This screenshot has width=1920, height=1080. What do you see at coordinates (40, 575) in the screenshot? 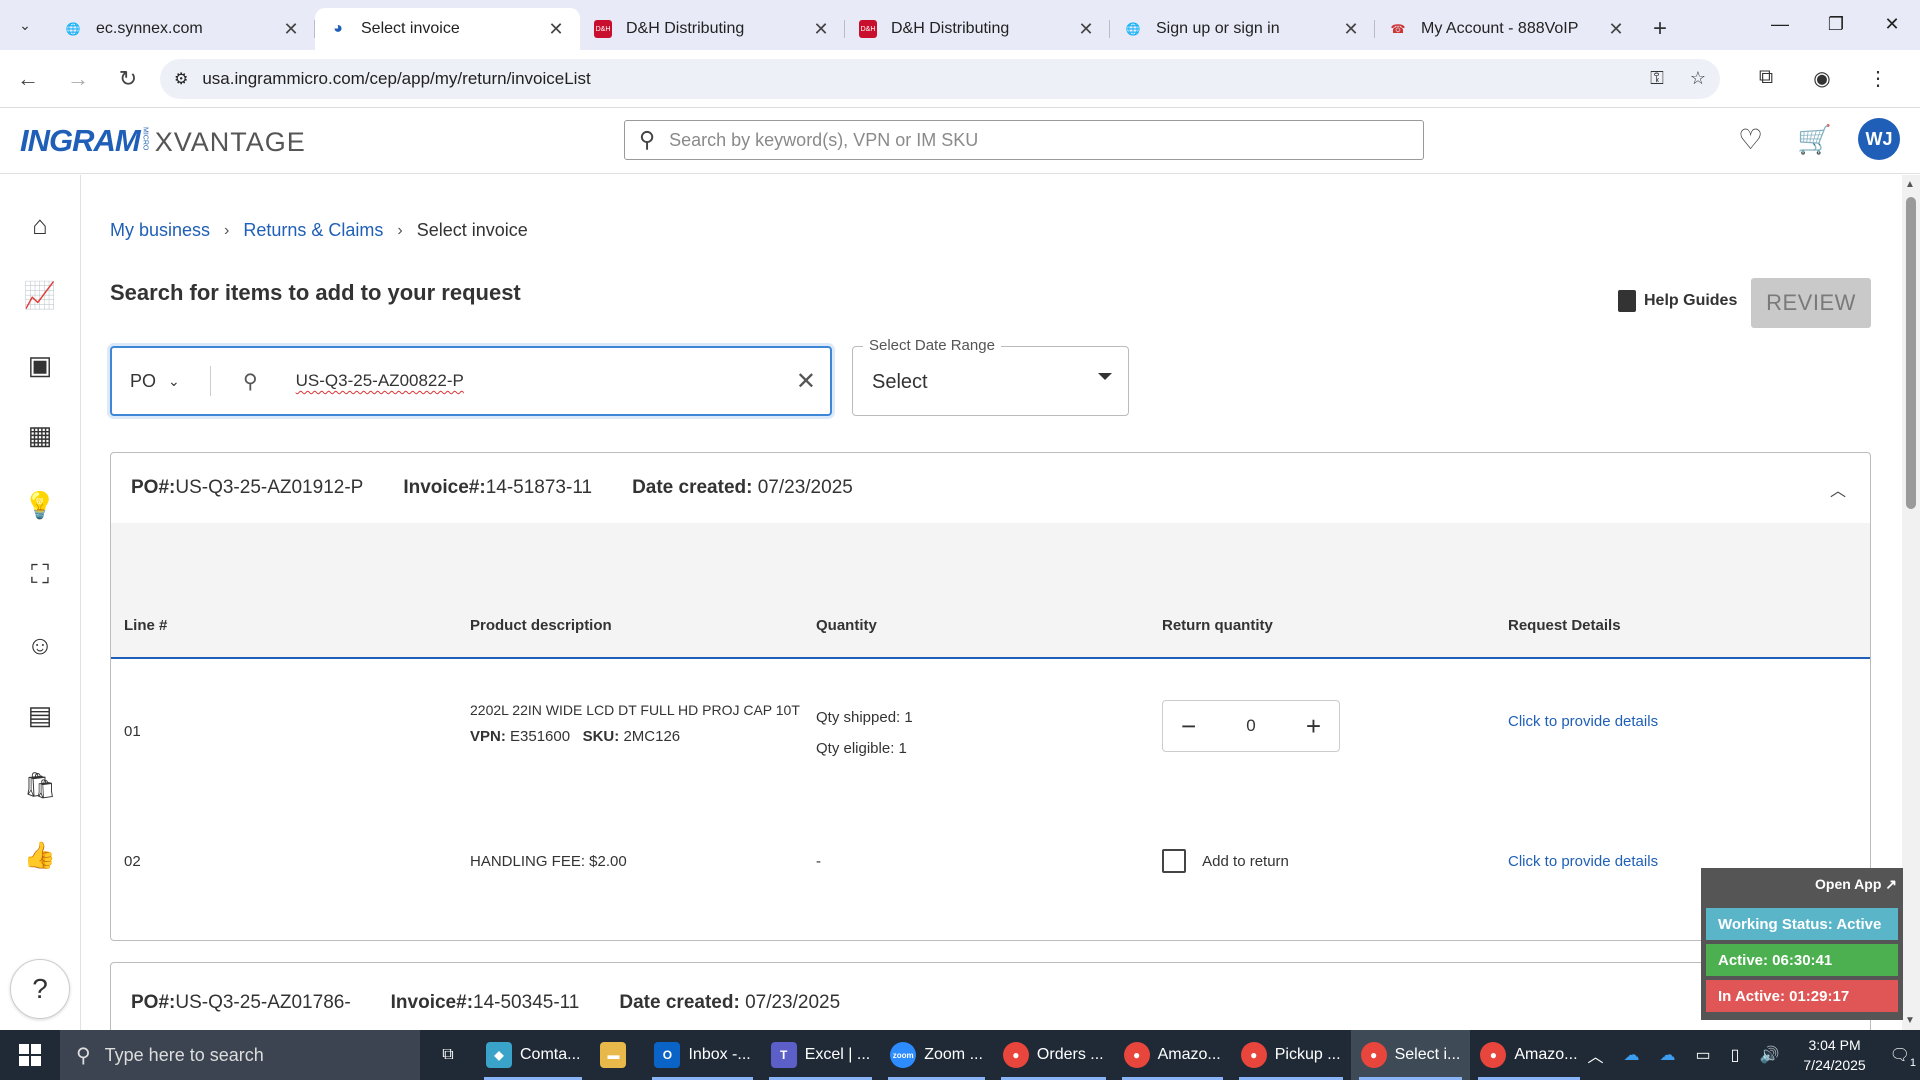
I see `cloud-services-icon: ⛶` at bounding box center [40, 575].